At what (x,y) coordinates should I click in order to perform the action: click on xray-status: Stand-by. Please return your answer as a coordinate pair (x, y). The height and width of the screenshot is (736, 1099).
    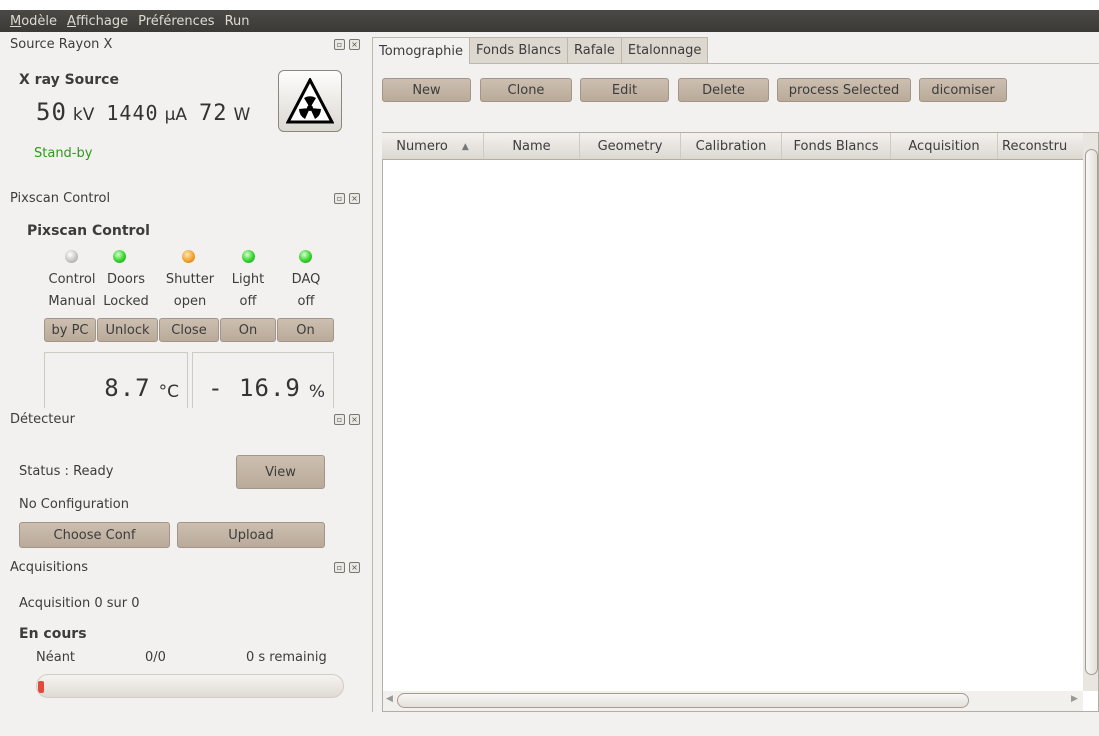
    Looking at the image, I should click on (63, 153).